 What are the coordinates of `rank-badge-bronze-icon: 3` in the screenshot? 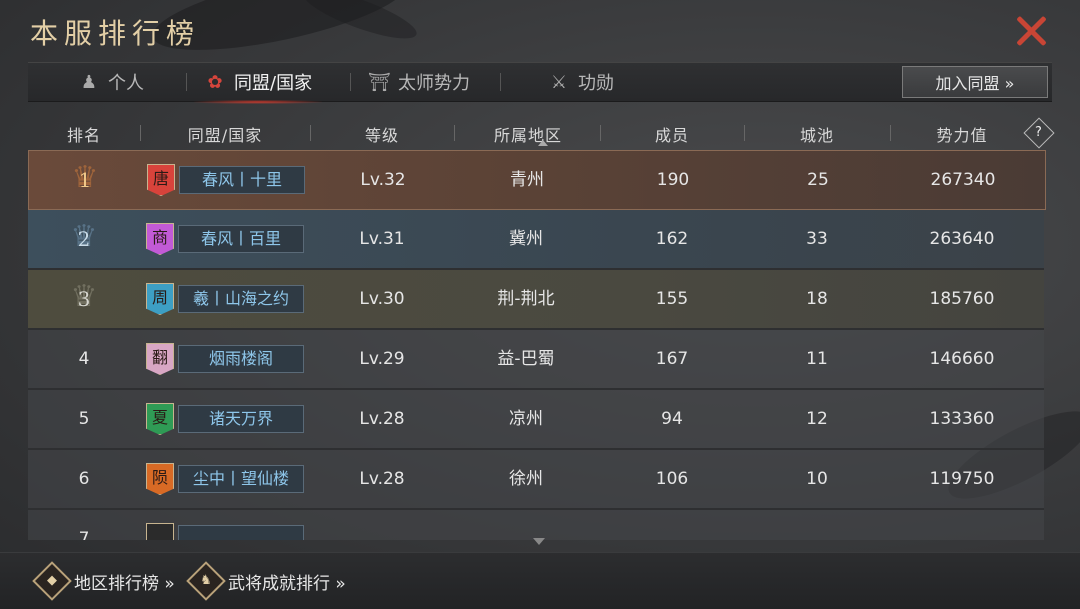 It's located at (84, 298).